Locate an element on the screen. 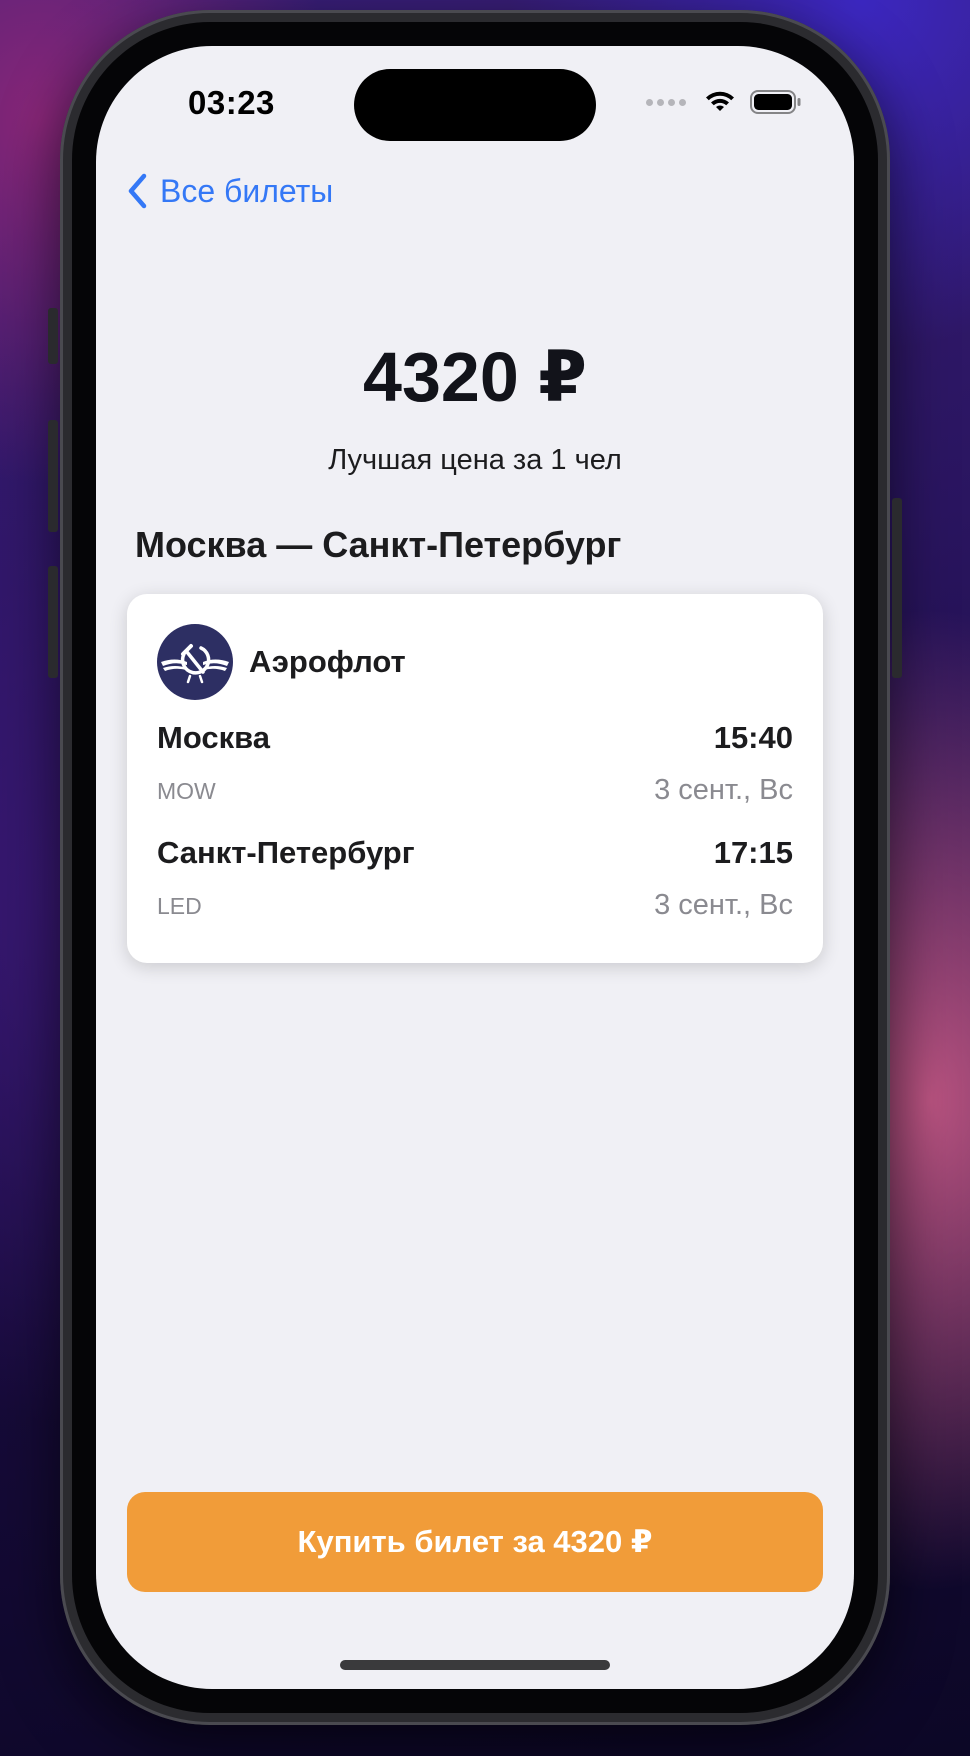 The width and height of the screenshot is (970, 1756). power-button is located at coordinates (897, 588).